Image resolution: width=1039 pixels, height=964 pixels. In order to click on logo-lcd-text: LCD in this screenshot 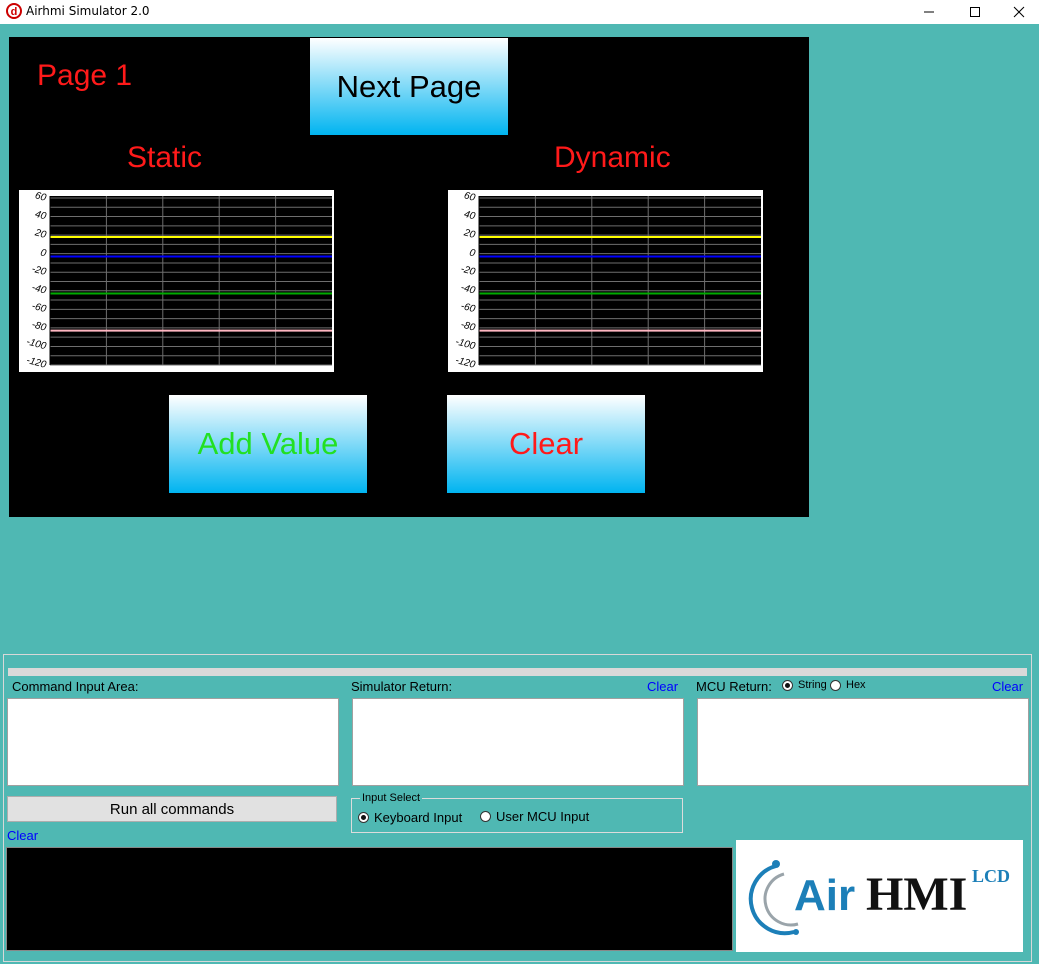, I will do `click(991, 876)`.